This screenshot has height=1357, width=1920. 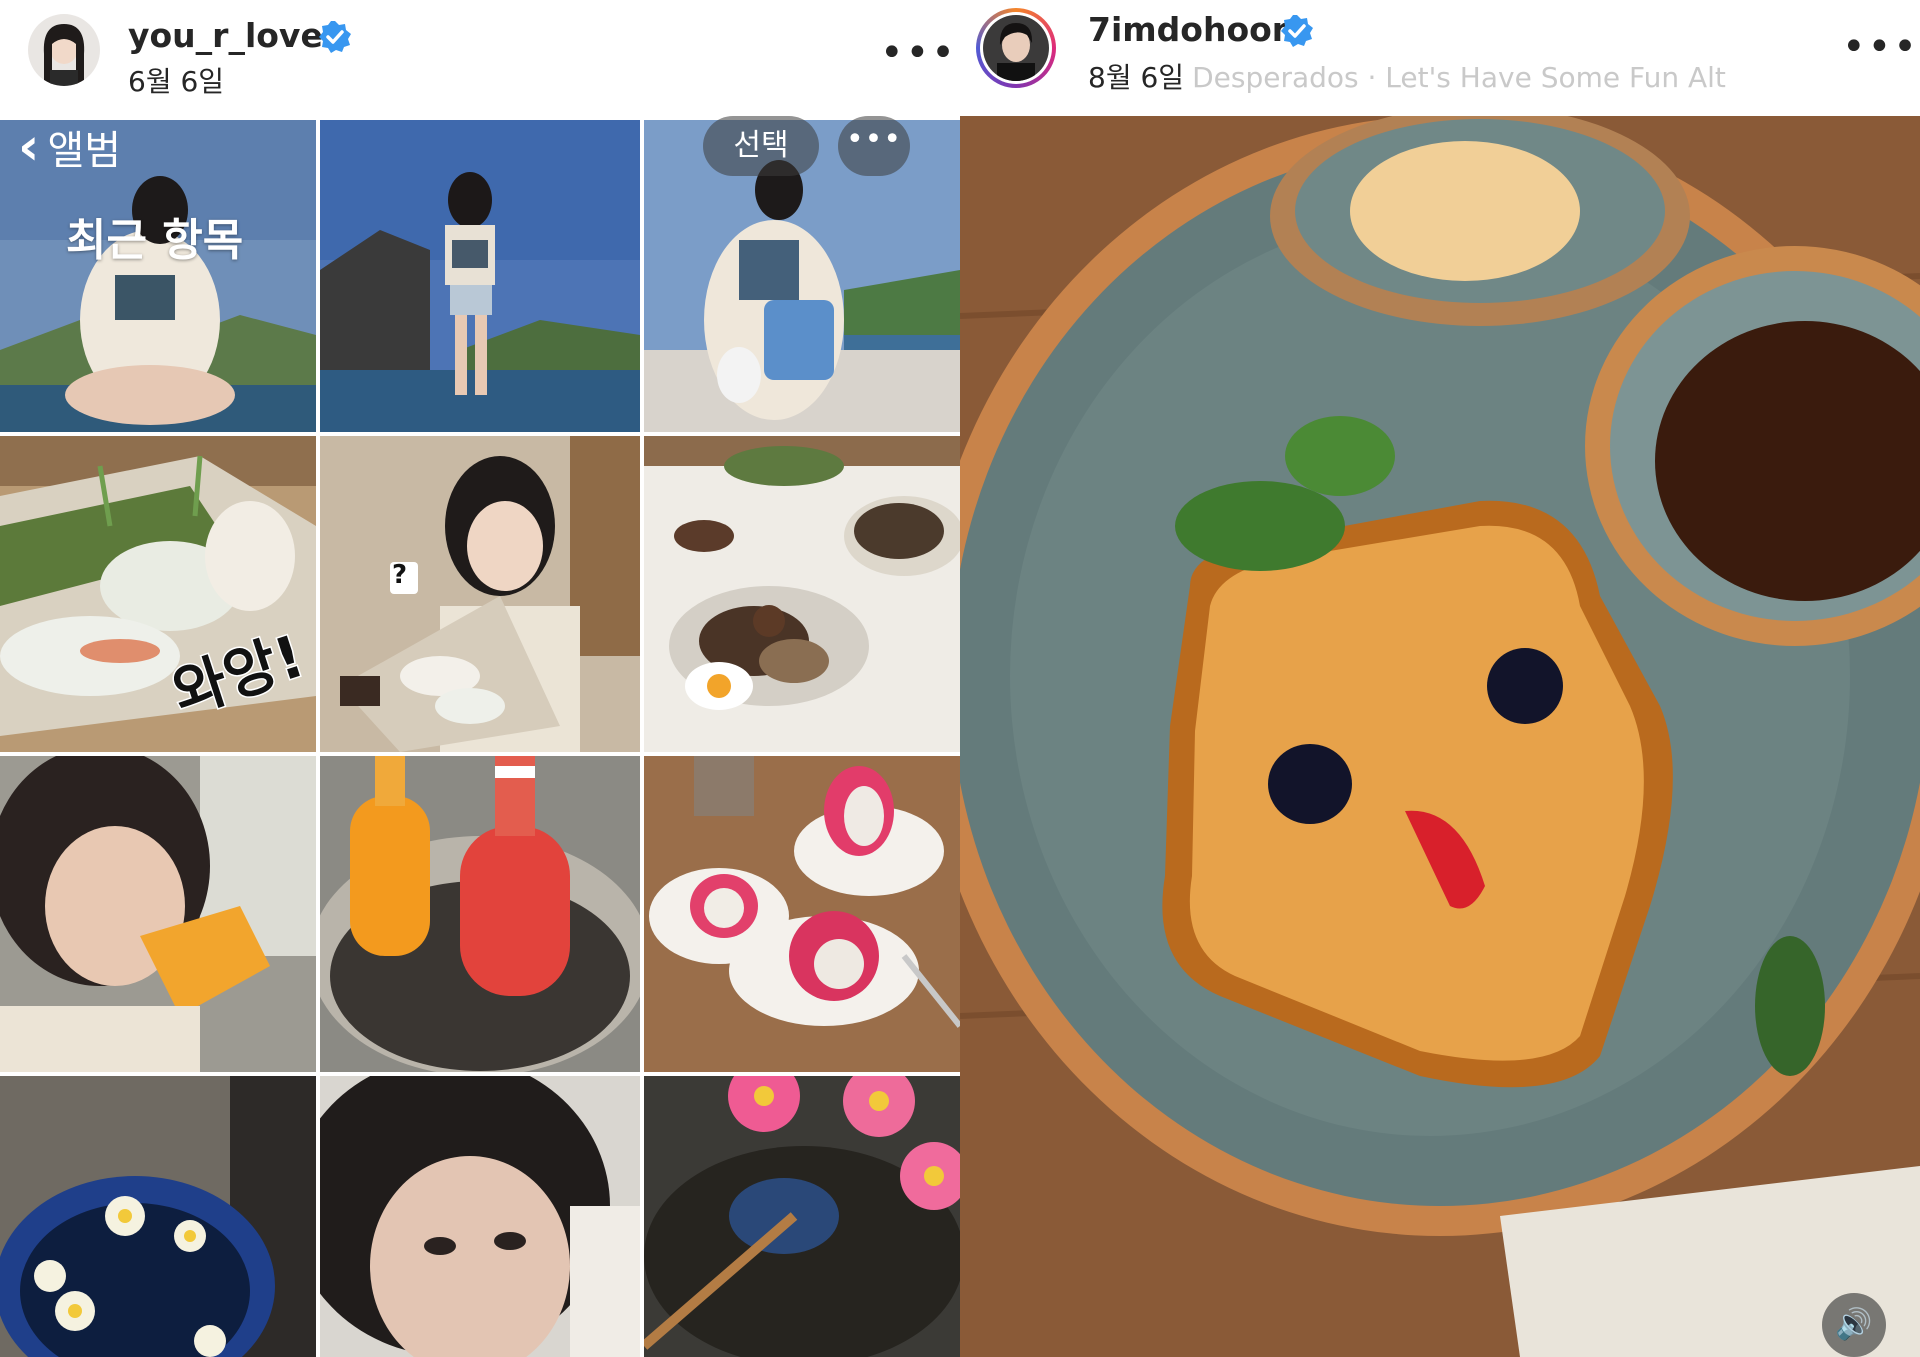 I want to click on post-date: 6월 6일, so click(x=176, y=81).